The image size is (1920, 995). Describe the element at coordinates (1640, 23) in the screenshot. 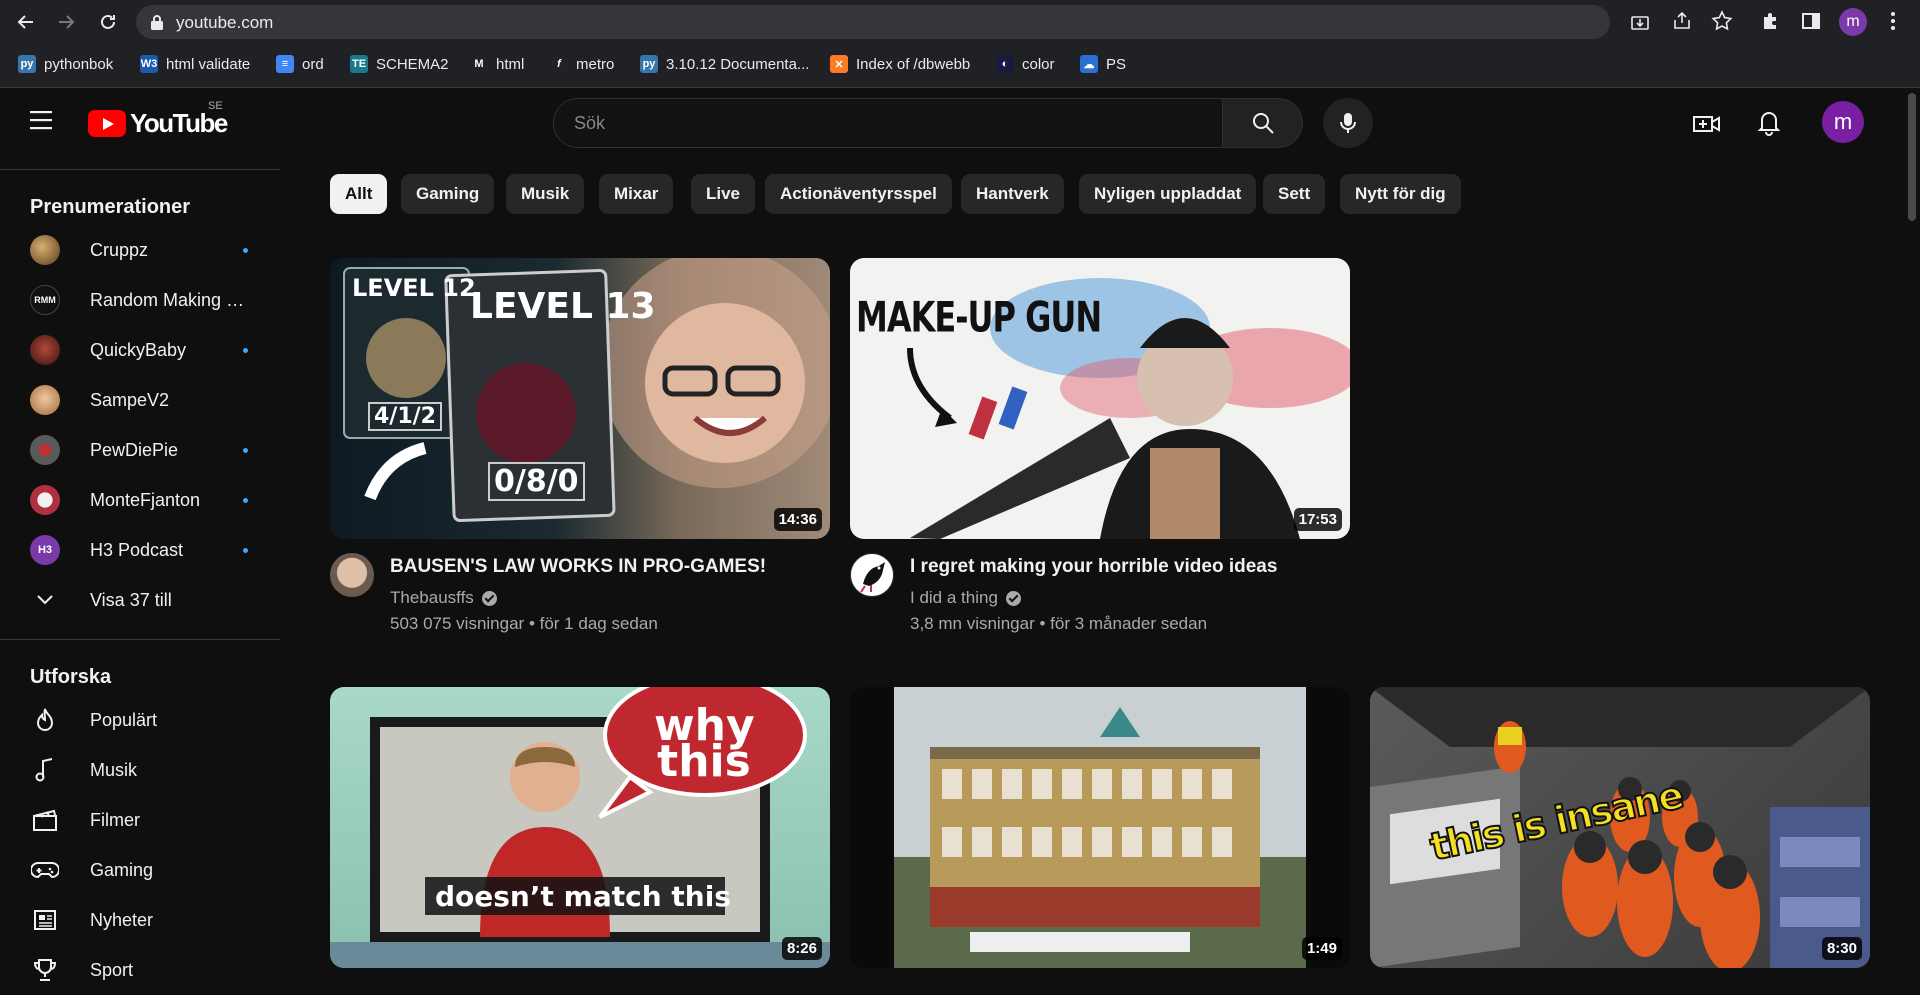

I see `install-app-icon` at that location.